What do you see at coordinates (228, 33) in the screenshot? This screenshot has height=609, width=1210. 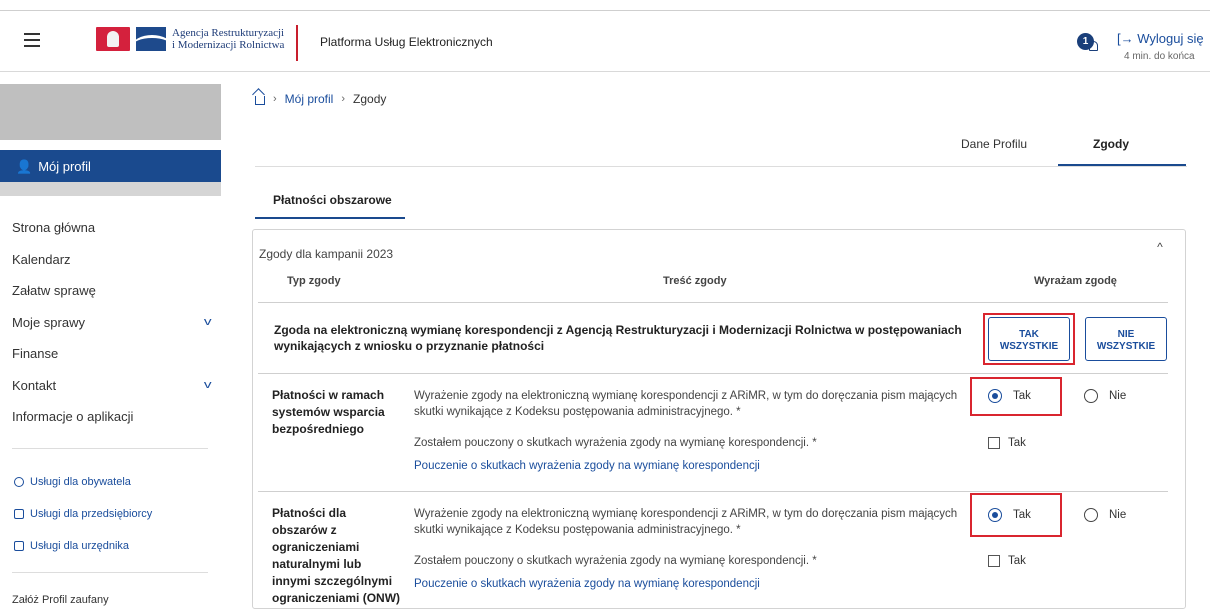 I see `logo-line-1: Agencja Restrukturyzacji` at bounding box center [228, 33].